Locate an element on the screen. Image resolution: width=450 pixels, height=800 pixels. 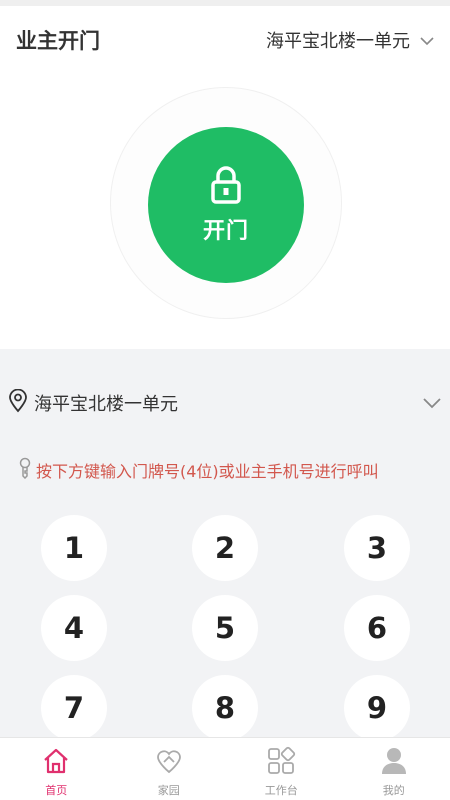
tab-workbench: 工作台 is located at coordinates (281, 769).